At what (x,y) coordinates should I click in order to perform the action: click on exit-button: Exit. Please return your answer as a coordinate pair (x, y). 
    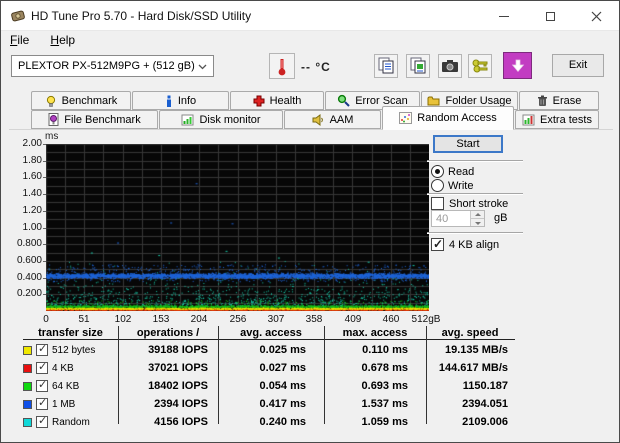
    Looking at the image, I should click on (578, 65).